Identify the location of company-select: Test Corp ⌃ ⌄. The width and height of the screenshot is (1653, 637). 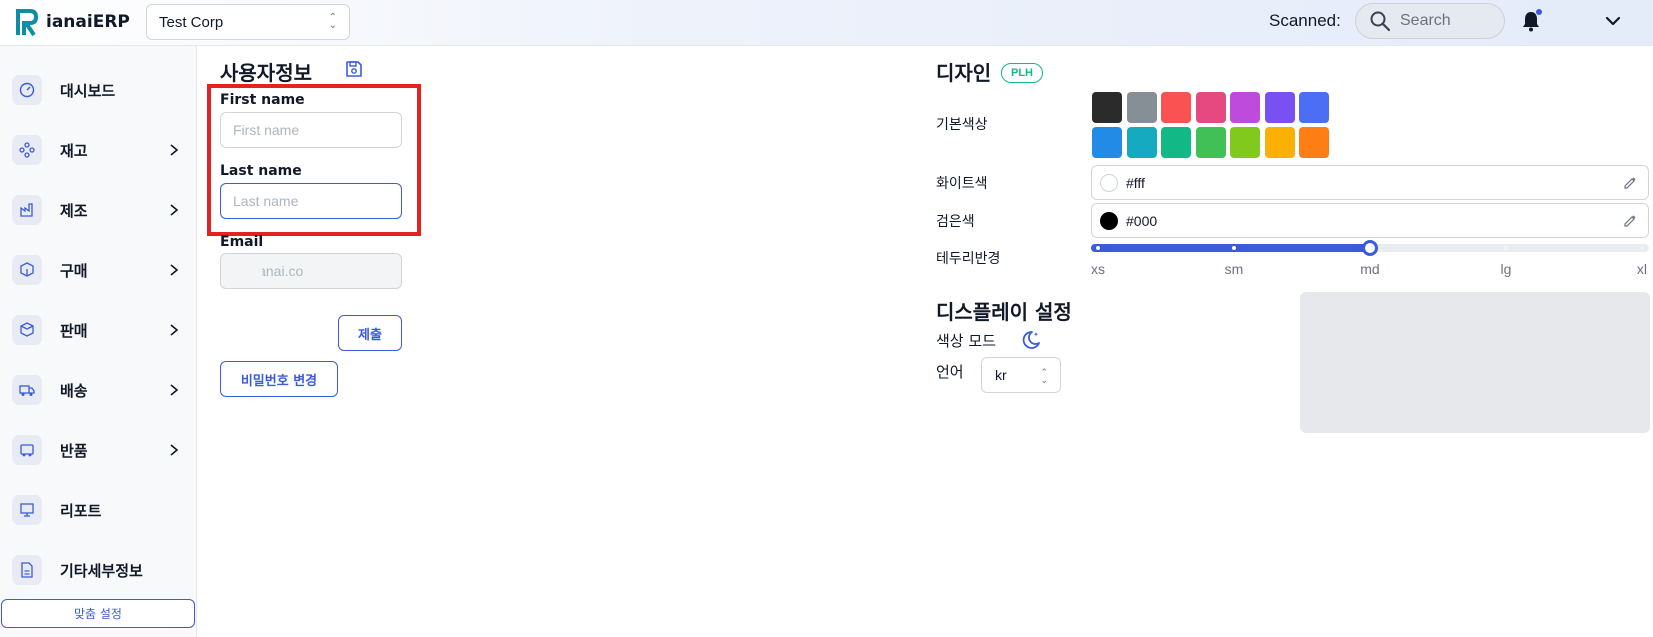
(248, 22).